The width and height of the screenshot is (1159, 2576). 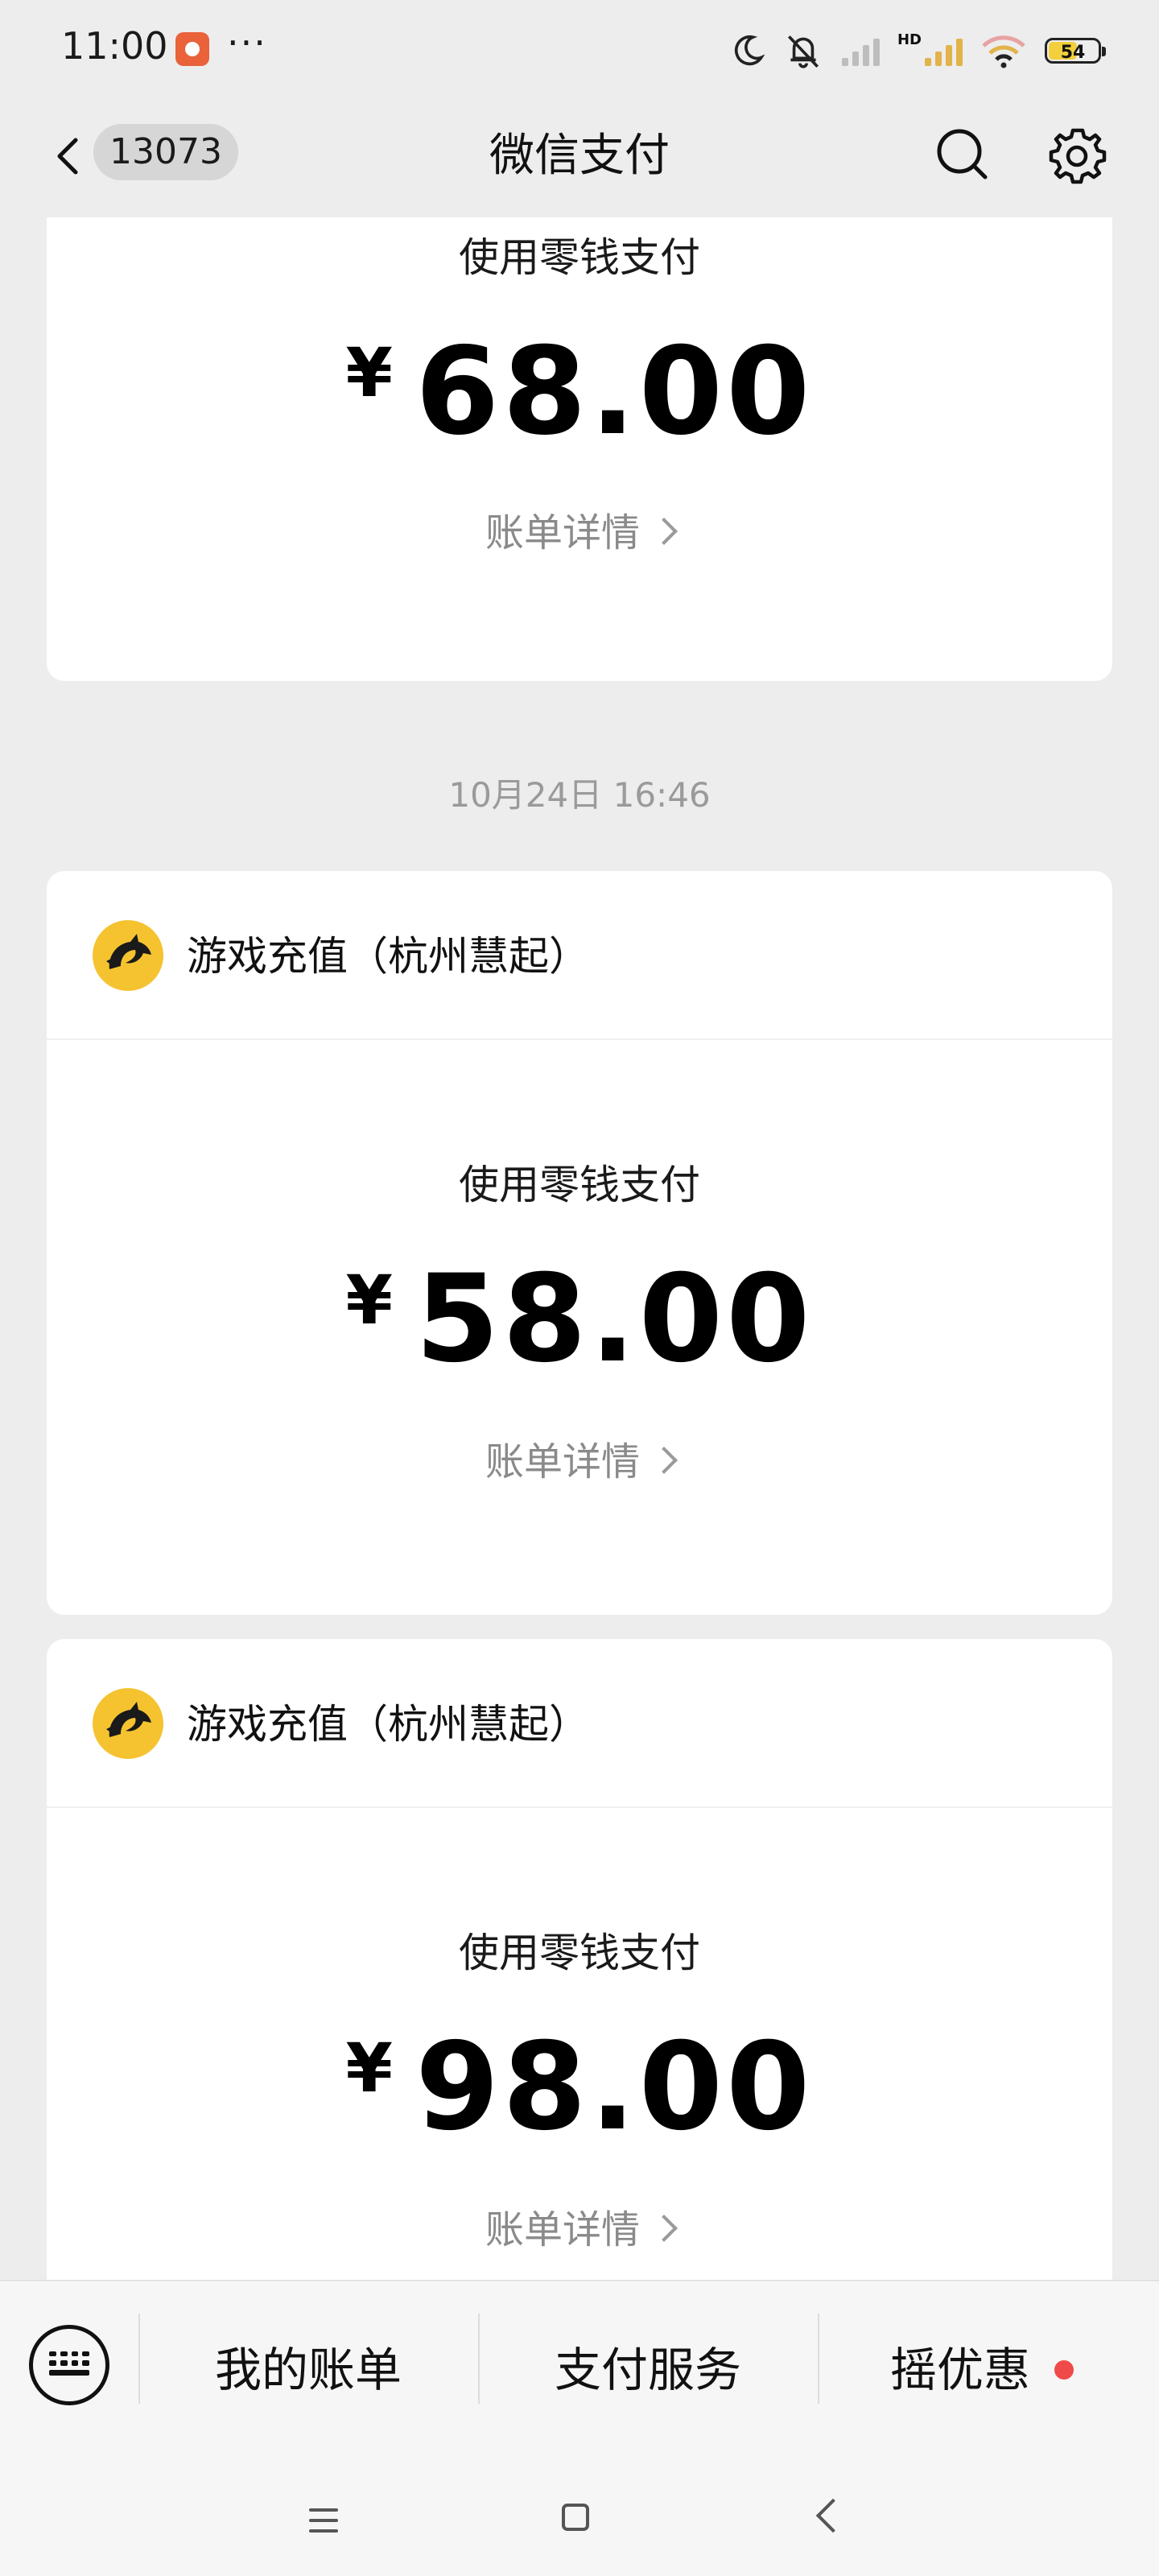 I want to click on recent-apps-icon, so click(x=323, y=2524).